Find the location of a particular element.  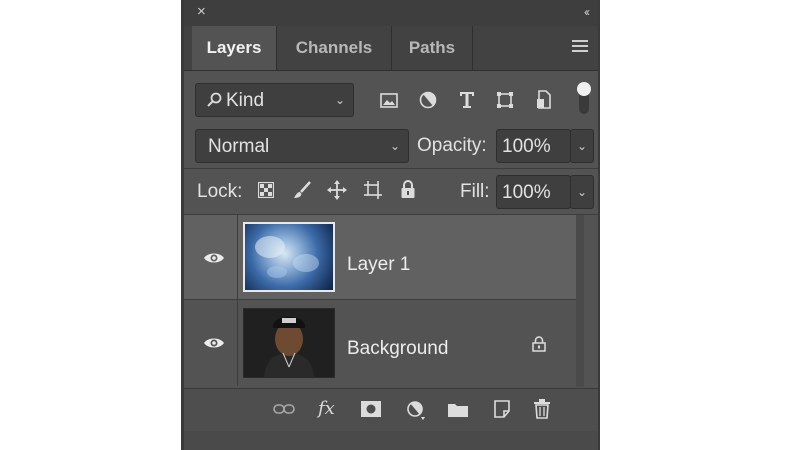

collapse-icon: ‹‹ is located at coordinates (587, 12).